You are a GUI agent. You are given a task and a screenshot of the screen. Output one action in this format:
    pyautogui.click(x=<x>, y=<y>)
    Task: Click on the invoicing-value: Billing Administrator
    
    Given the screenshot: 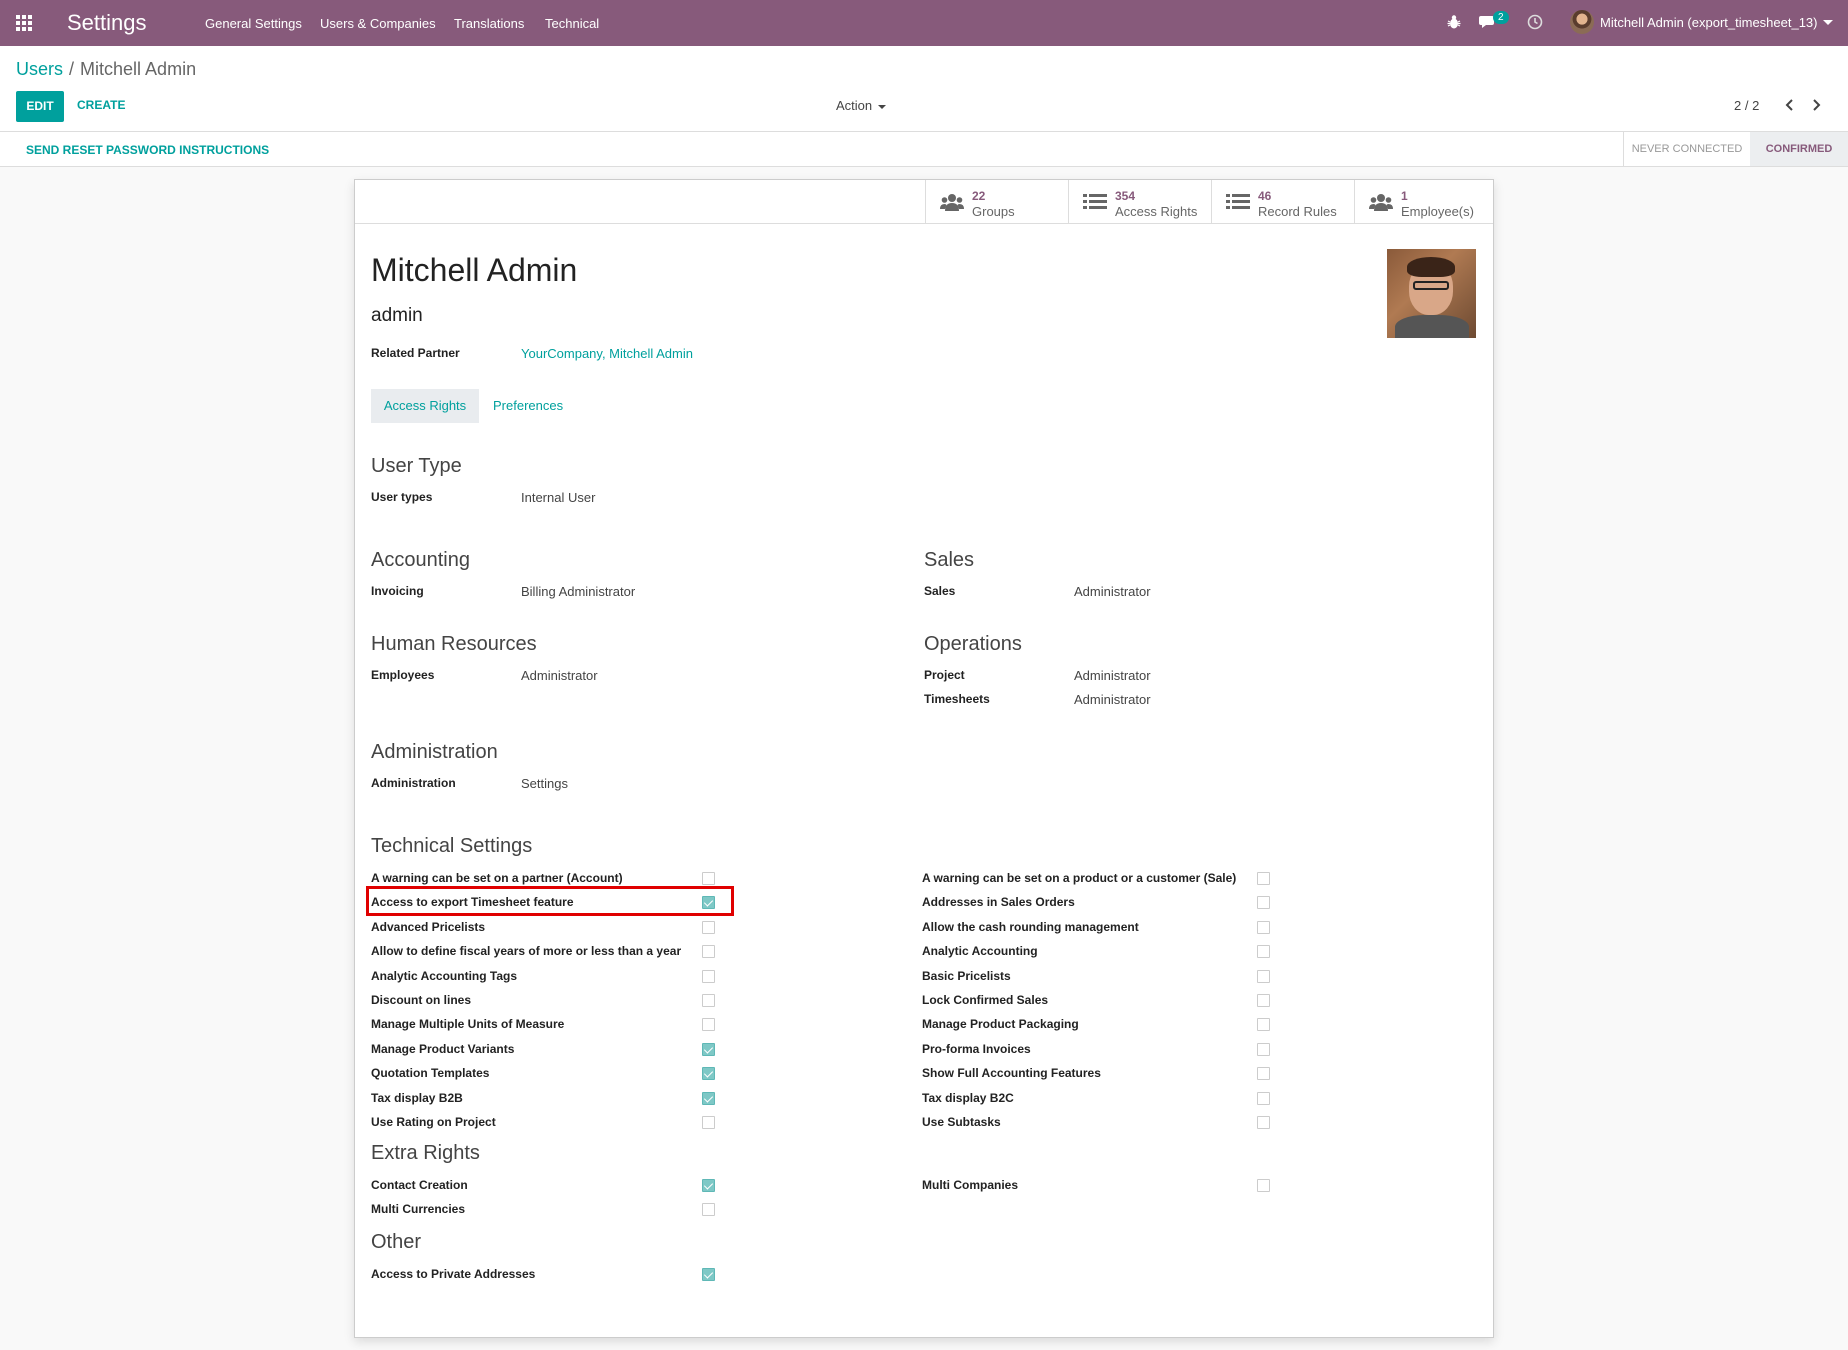 What is the action you would take?
    pyautogui.click(x=578, y=591)
    